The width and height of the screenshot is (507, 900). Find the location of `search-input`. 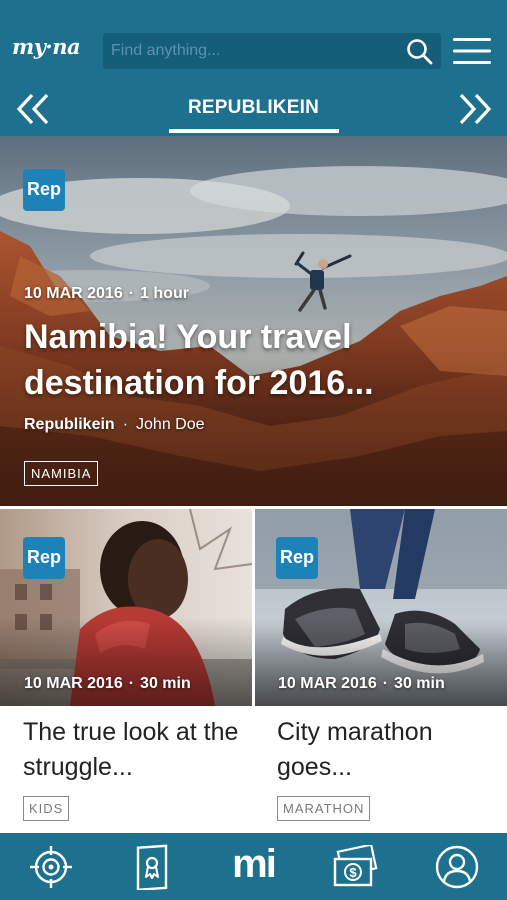

search-input is located at coordinates (252, 51).